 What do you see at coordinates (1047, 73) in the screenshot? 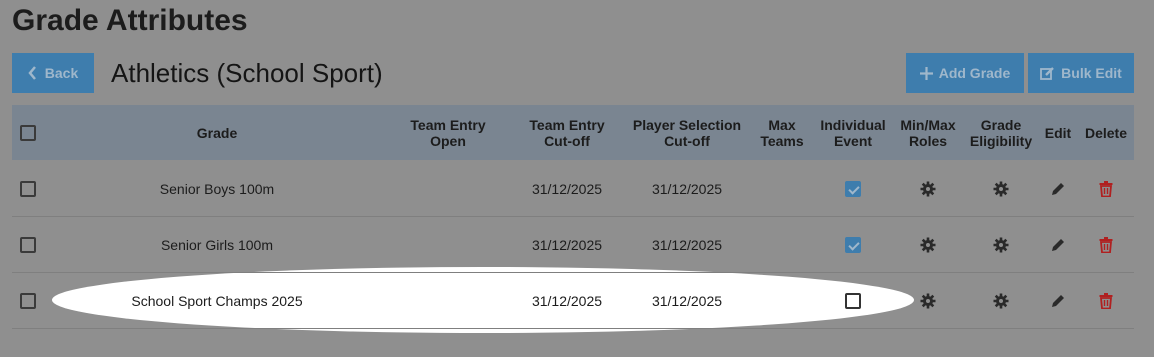
I see `edit-square-icon` at bounding box center [1047, 73].